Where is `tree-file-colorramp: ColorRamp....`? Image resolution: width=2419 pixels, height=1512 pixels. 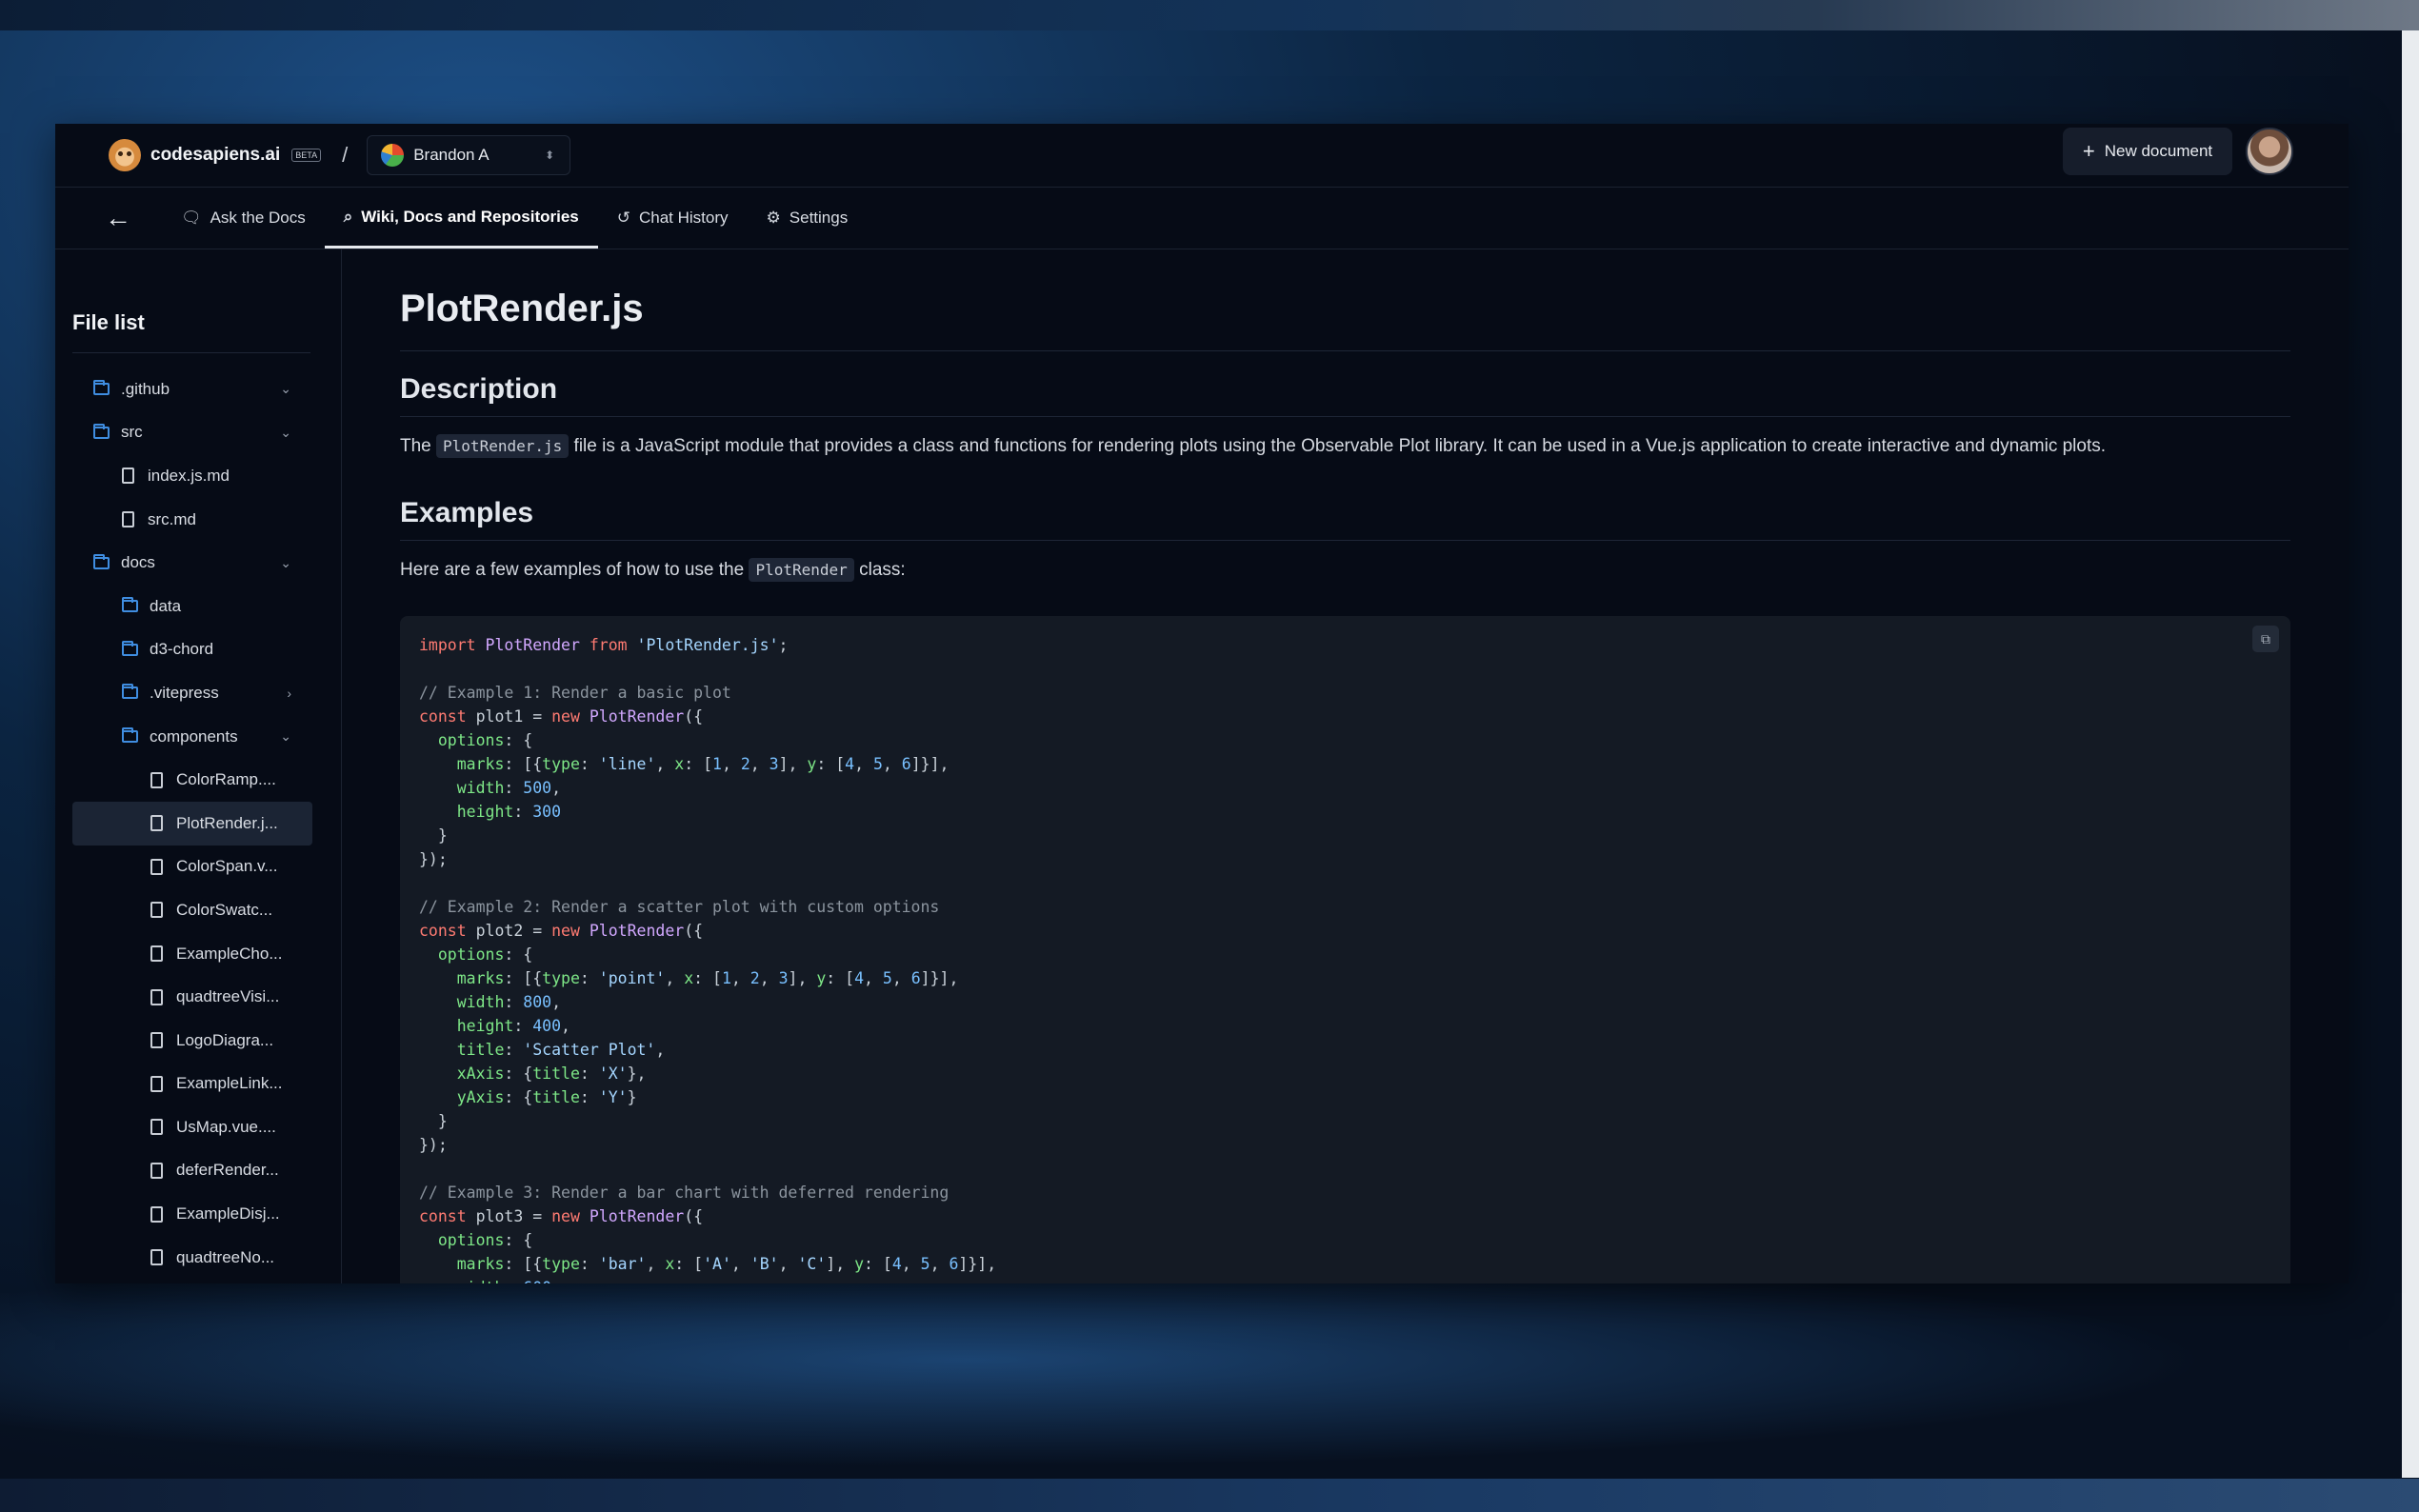
tree-file-colorramp: ColorRamp.... is located at coordinates (192, 780).